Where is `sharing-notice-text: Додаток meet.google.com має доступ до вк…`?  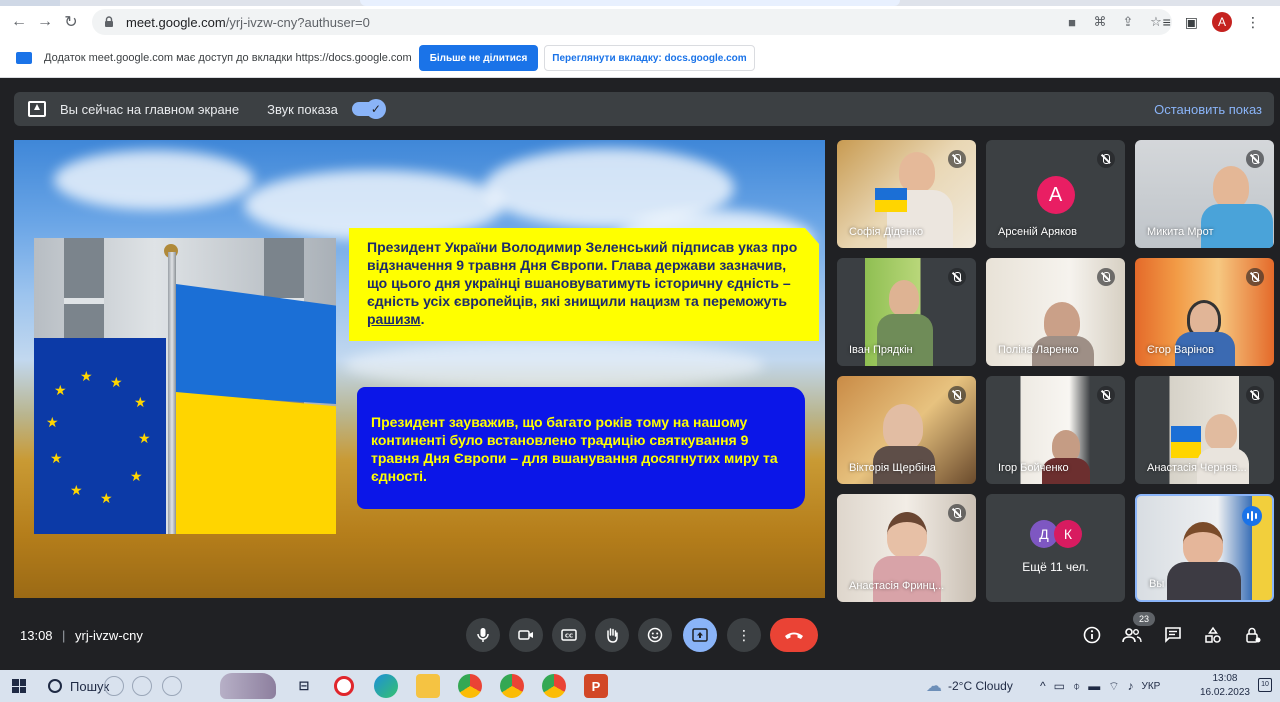 sharing-notice-text: Додаток meet.google.com має доступ до вк… is located at coordinates (228, 57).